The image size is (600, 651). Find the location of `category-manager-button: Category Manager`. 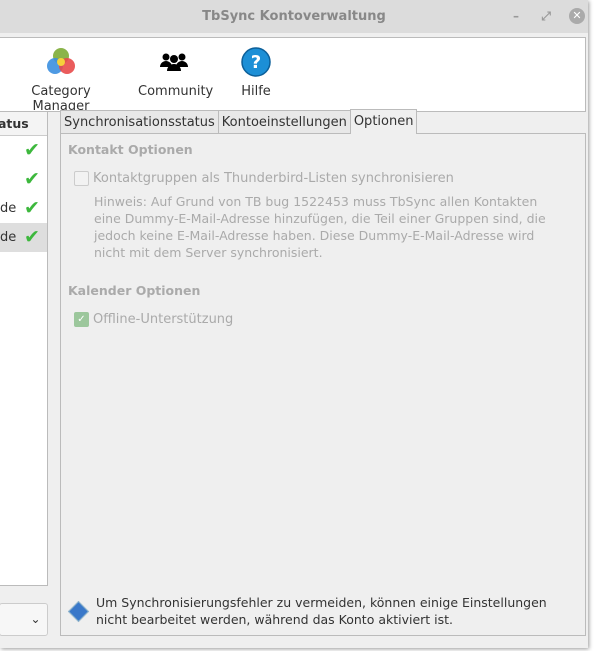

category-manager-button: Category Manager is located at coordinates (61, 80).